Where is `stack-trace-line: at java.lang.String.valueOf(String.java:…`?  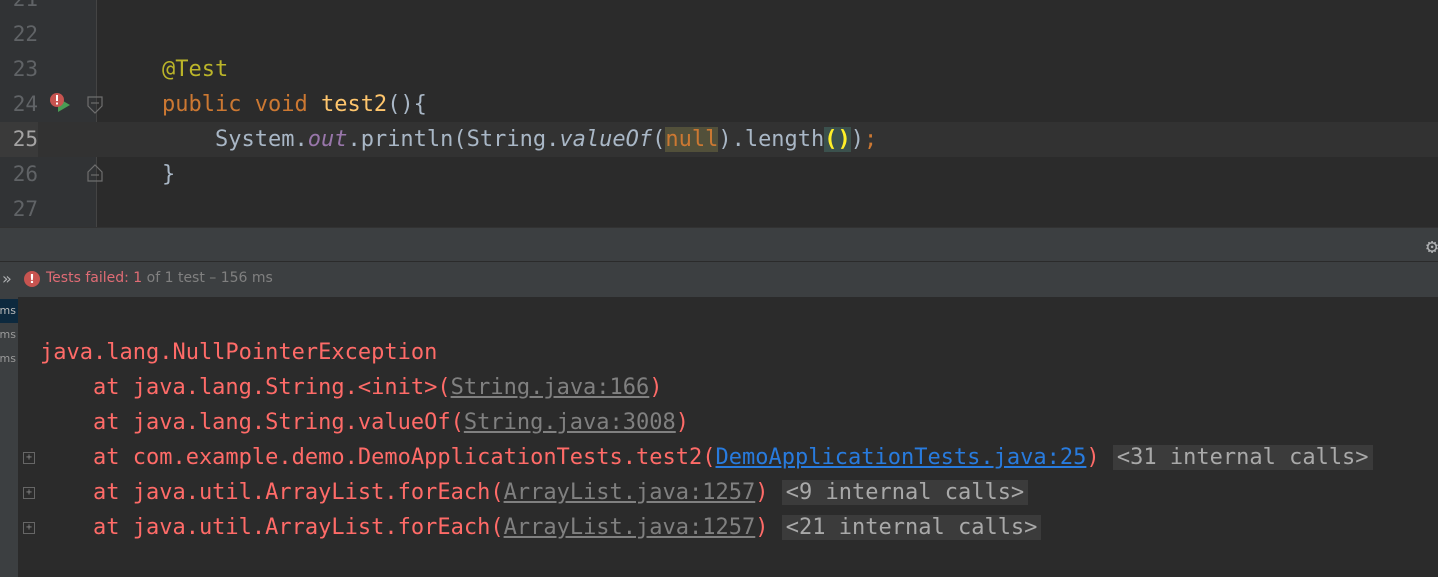
stack-trace-line: at java.lang.String.valueOf(String.java:… is located at coordinates (364, 422).